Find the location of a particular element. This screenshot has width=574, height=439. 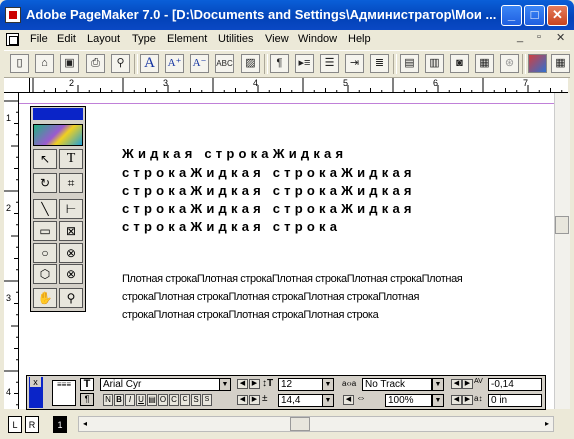

paragraph-view-icon: ≡≡≡ is located at coordinates (64, 393).